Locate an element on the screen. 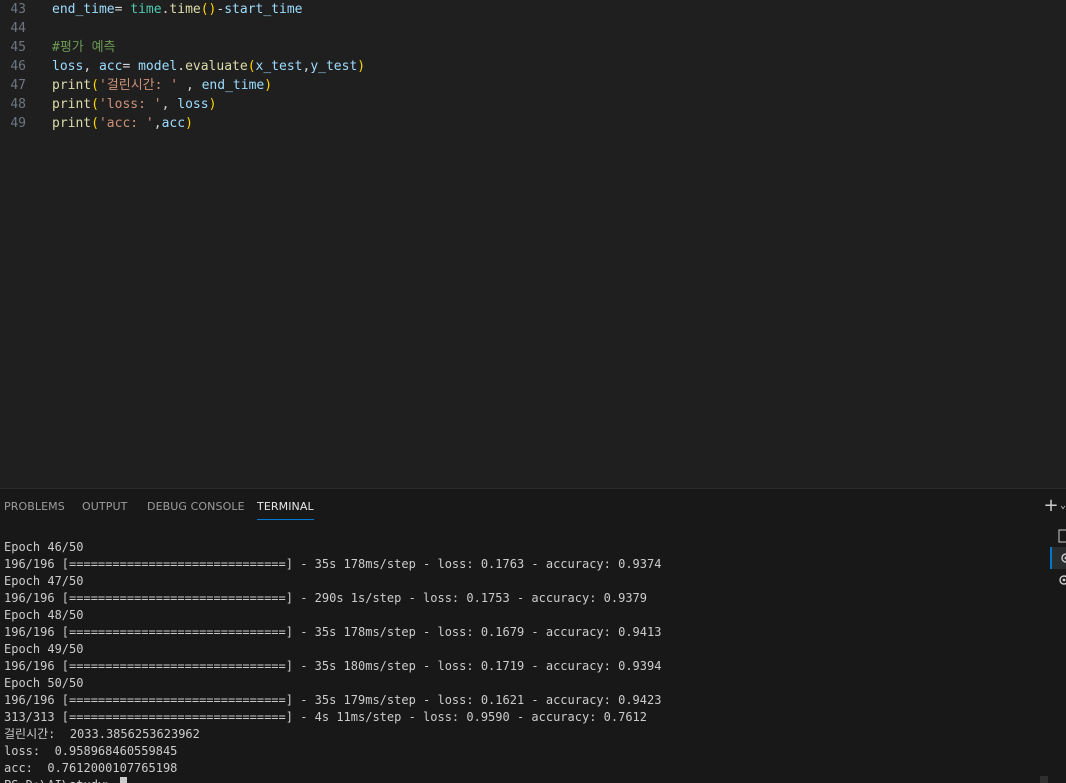 The image size is (1066, 783). code-line: 45 #평가 예측 is located at coordinates (533, 47).